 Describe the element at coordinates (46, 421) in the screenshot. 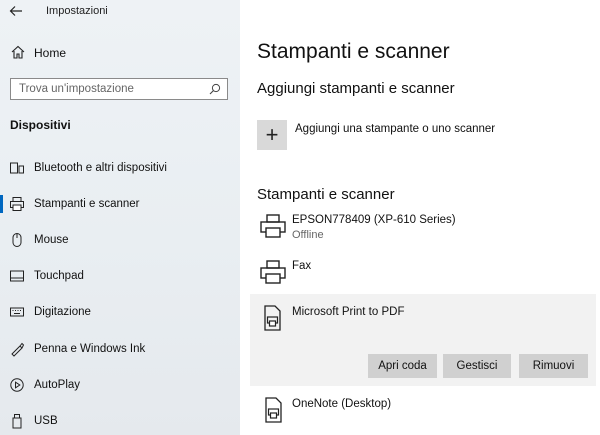

I see `sidebar-item-label: USB` at that location.